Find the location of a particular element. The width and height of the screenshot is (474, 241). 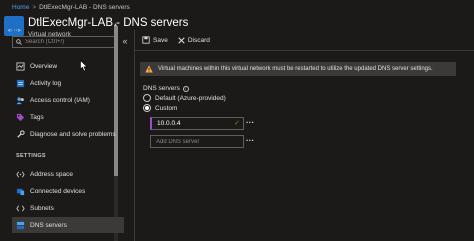

save-label: Save is located at coordinates (160, 40).